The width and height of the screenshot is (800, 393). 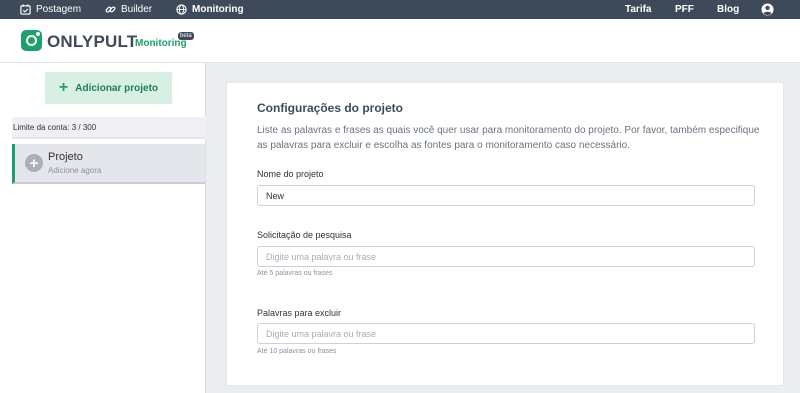 I want to click on plus-circle-icon: +, so click(x=34, y=163).